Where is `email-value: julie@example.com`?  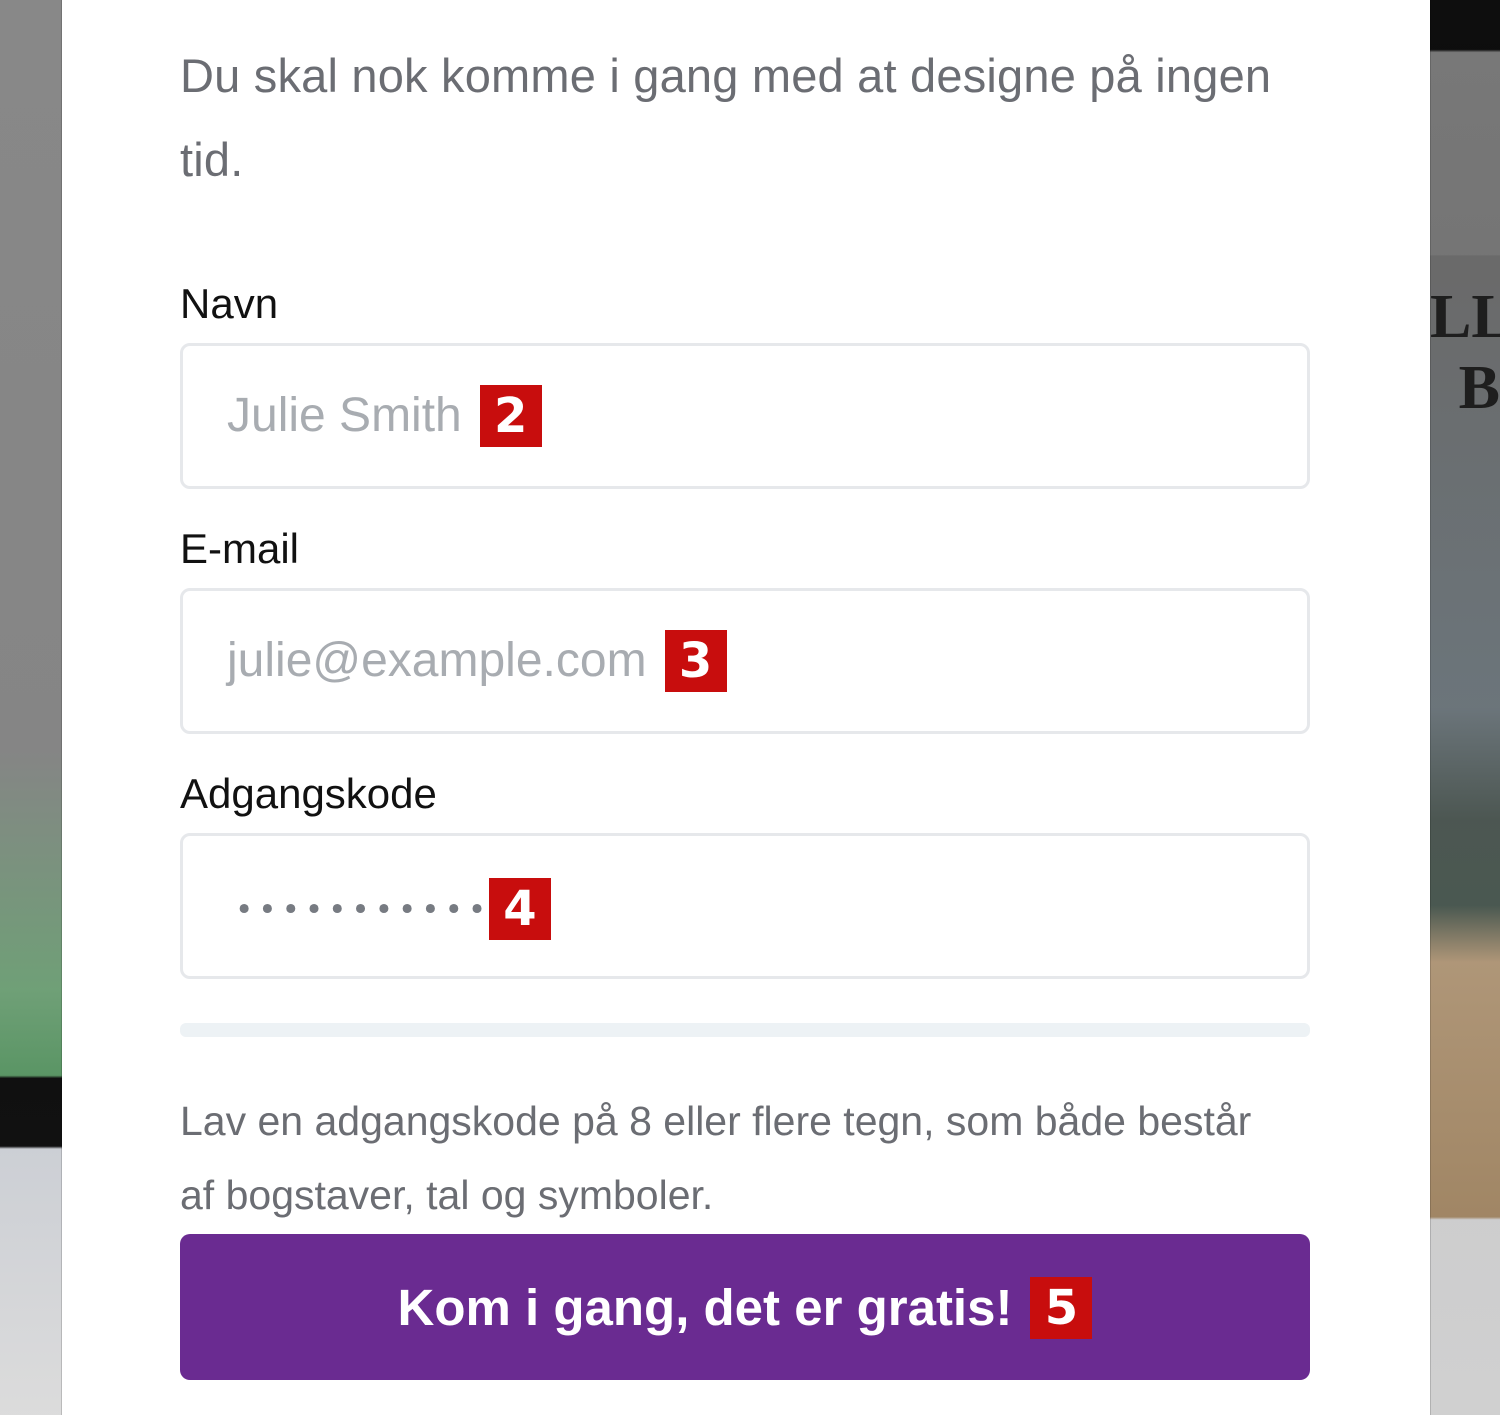
email-value: julie@example.com is located at coordinates (437, 660).